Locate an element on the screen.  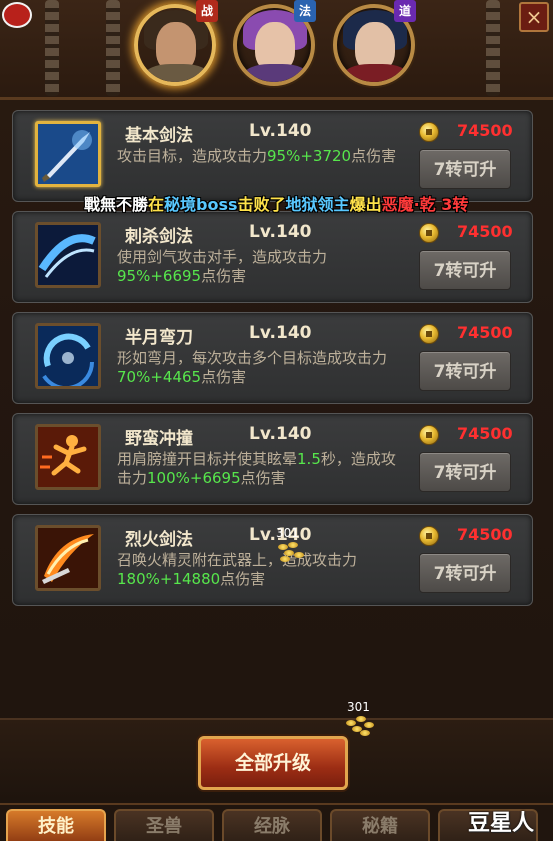
skill-name: 刺杀剑法 is located at coordinates (159, 237).